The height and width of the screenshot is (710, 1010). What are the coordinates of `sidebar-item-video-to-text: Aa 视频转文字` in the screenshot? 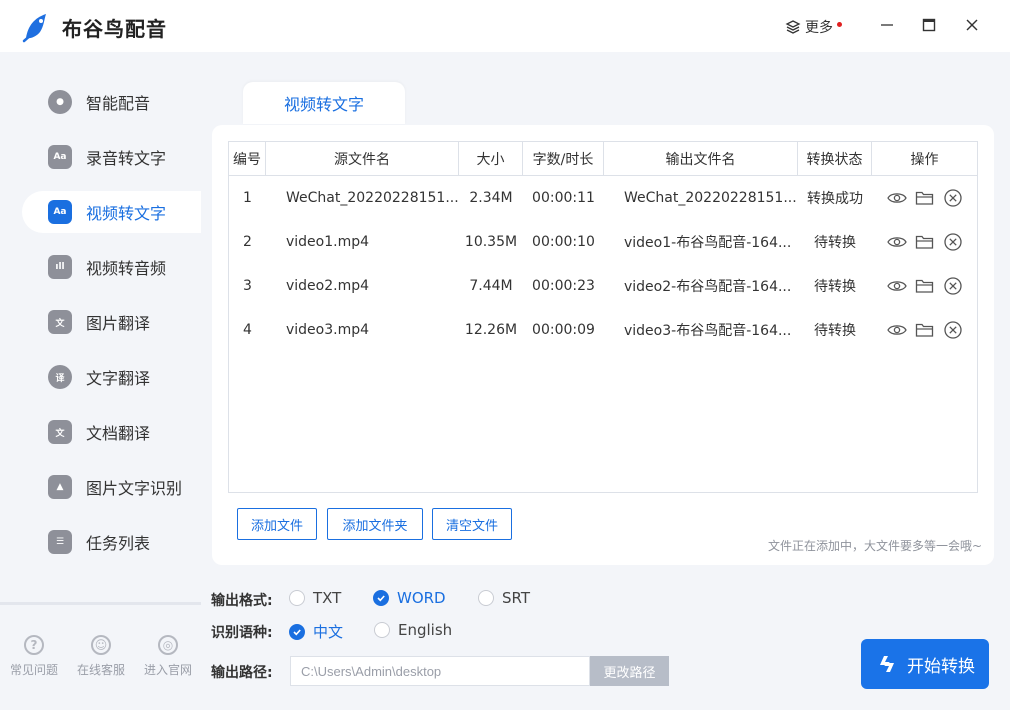 It's located at (111, 212).